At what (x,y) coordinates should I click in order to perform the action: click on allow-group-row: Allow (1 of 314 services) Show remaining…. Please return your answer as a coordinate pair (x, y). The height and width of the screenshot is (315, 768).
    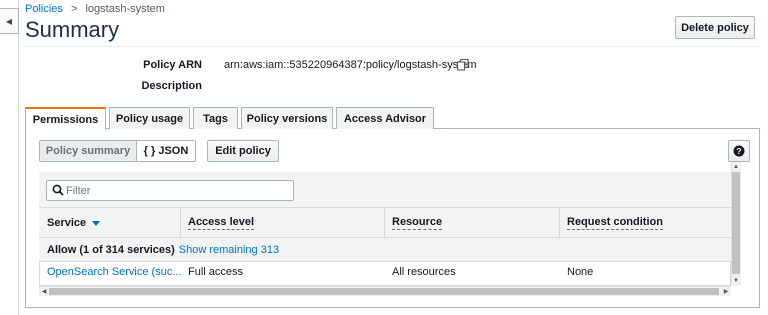
    Looking at the image, I should click on (385, 250).